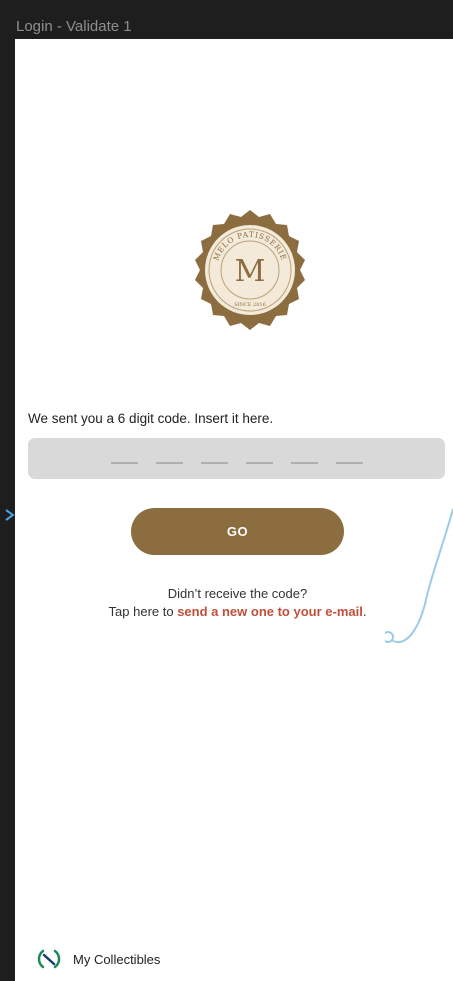  Describe the element at coordinates (237, 531) in the screenshot. I see `go-button: GO` at that location.